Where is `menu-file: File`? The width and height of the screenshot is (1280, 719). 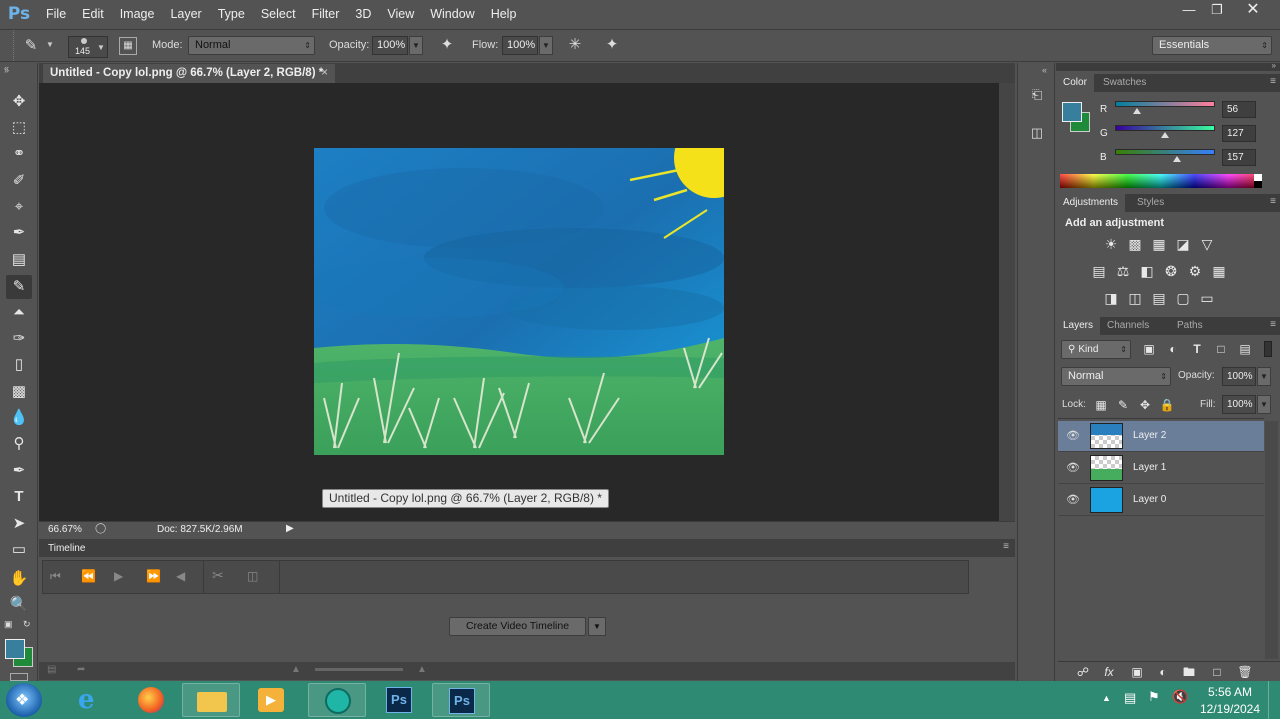 menu-file: File is located at coordinates (56, 14).